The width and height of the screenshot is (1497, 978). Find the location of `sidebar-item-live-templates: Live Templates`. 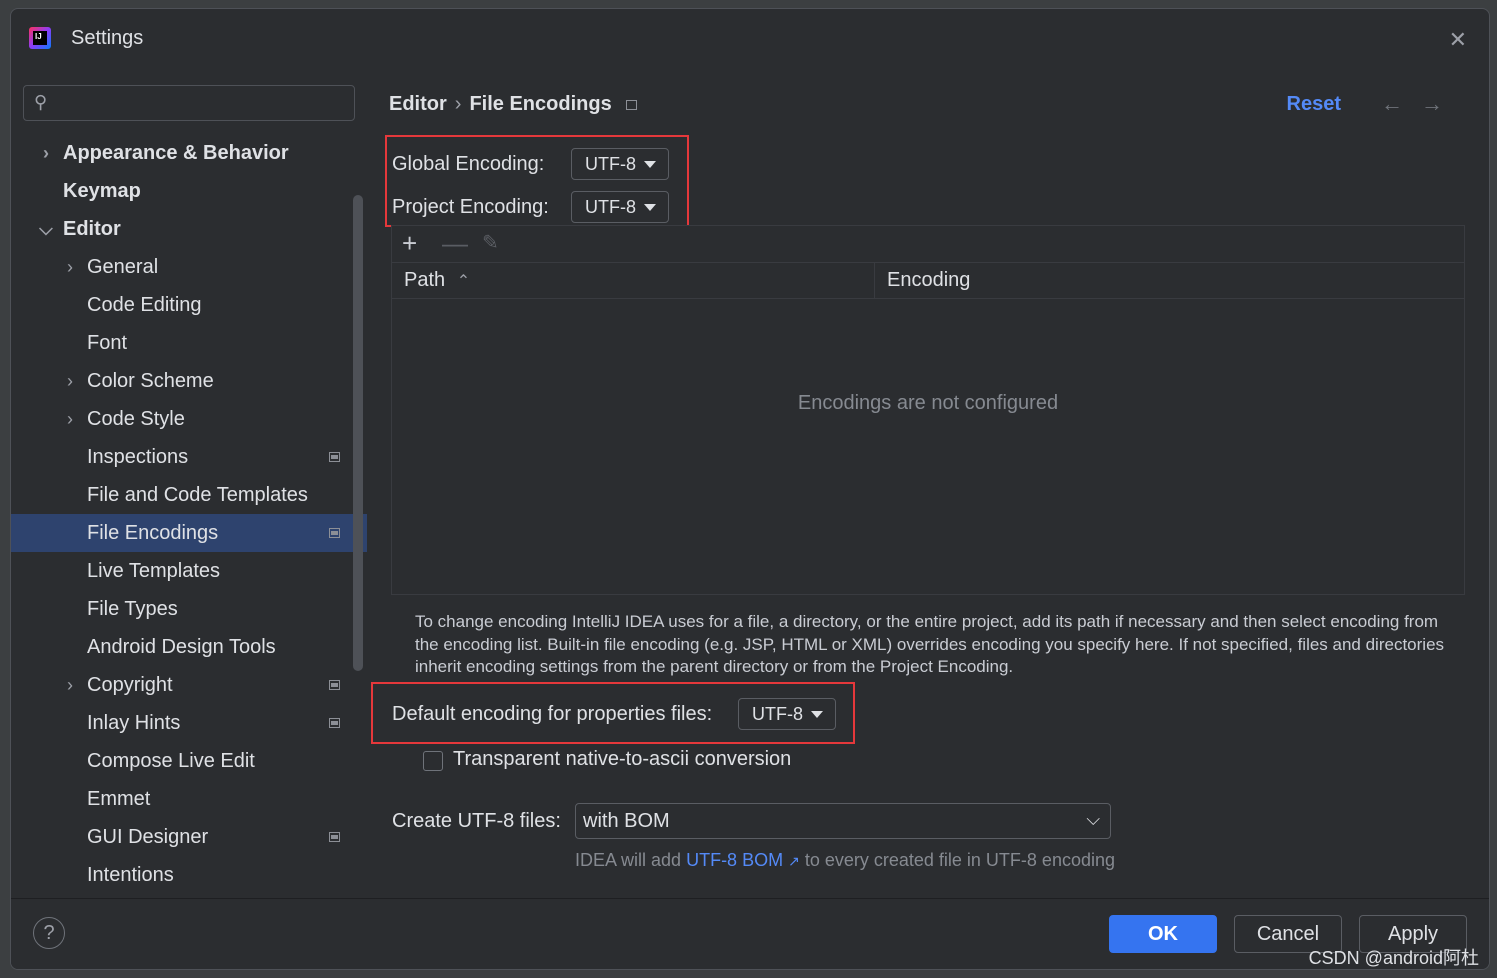

sidebar-item-live-templates: Live Templates is located at coordinates (189, 571).